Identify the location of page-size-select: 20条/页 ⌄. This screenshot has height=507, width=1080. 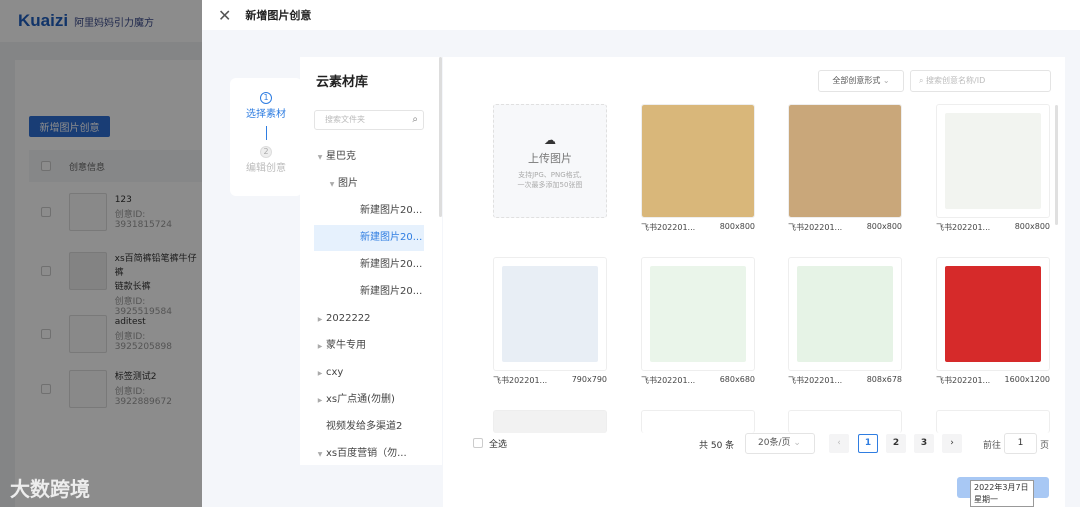
(780, 443).